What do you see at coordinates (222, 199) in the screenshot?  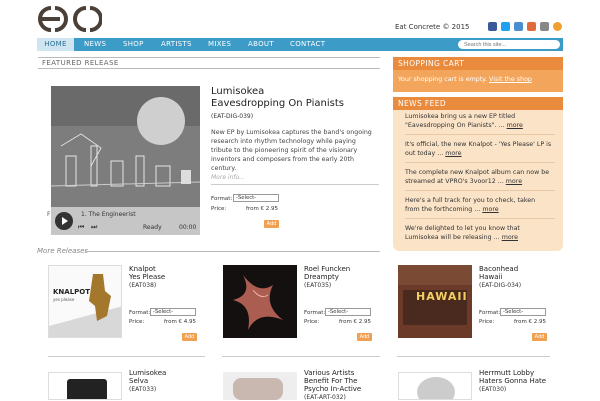 I see `format-label: Format:` at bounding box center [222, 199].